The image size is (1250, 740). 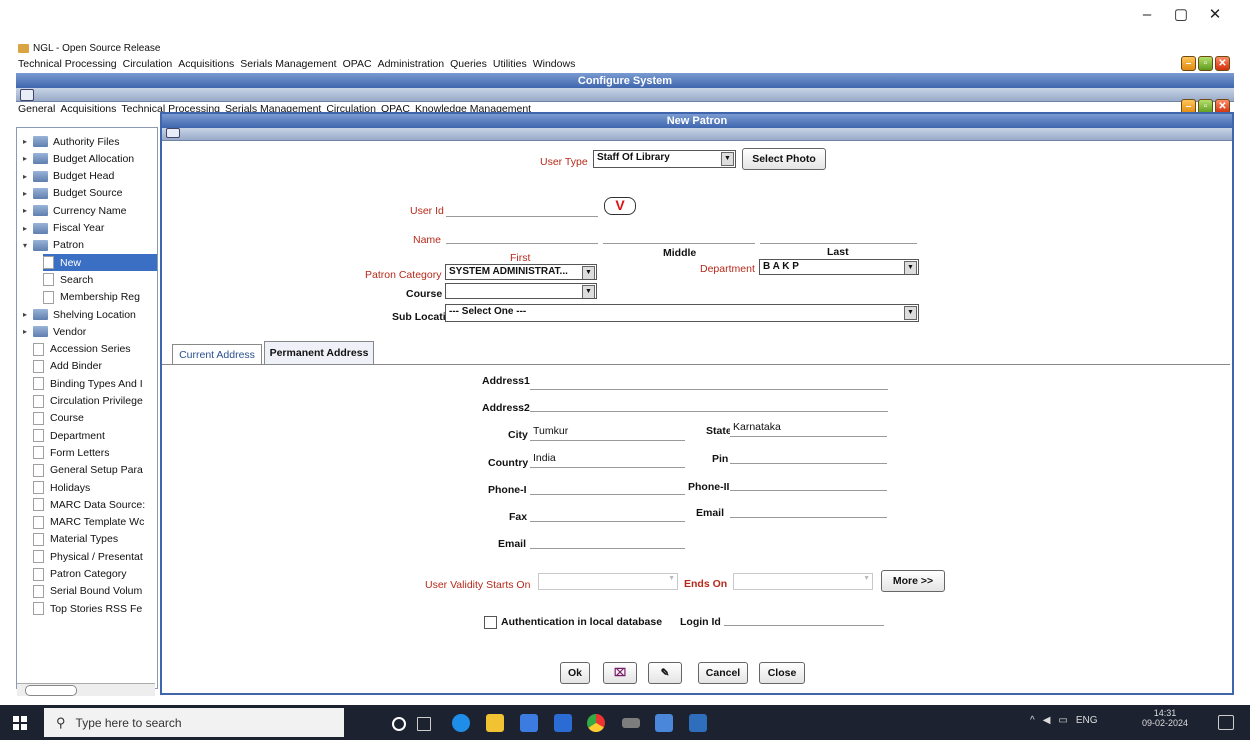 I want to click on patron-category-select: SYSTEM ADMINISTRAT... ▼, so click(x=521, y=272).